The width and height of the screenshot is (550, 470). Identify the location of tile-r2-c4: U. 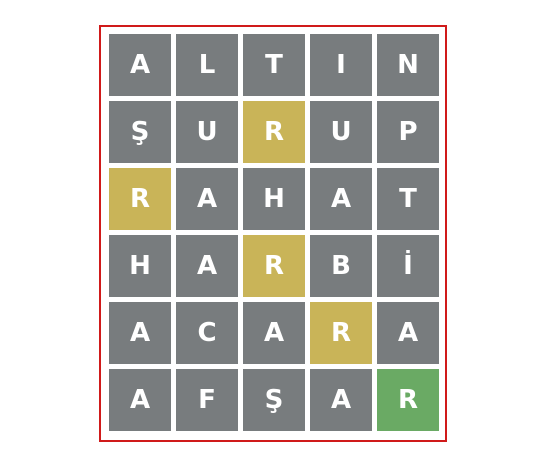
(341, 132).